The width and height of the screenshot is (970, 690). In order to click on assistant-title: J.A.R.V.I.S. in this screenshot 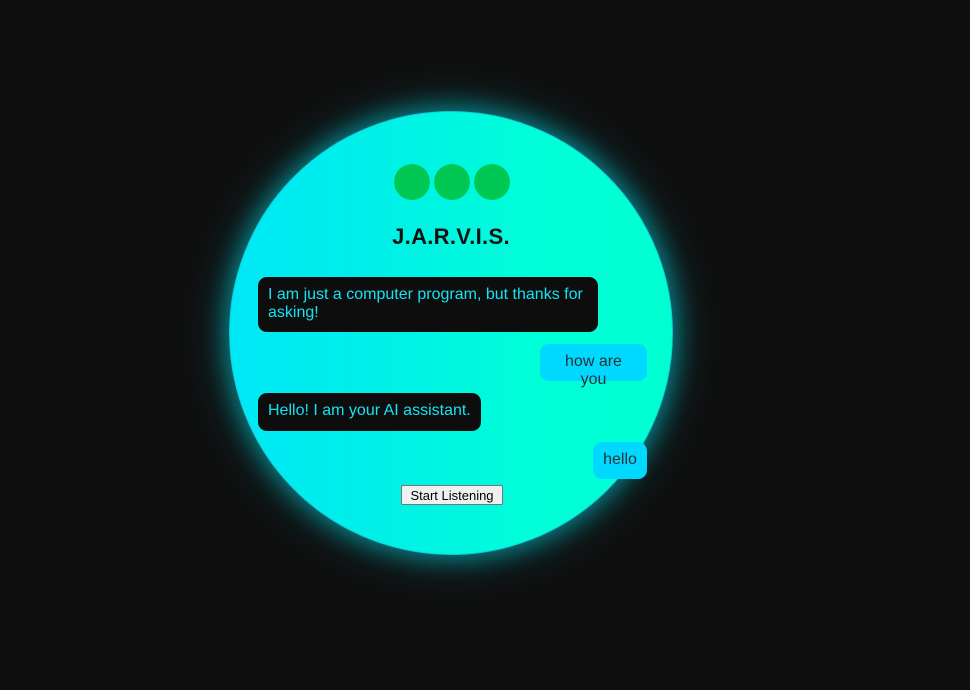, I will do `click(451, 236)`.